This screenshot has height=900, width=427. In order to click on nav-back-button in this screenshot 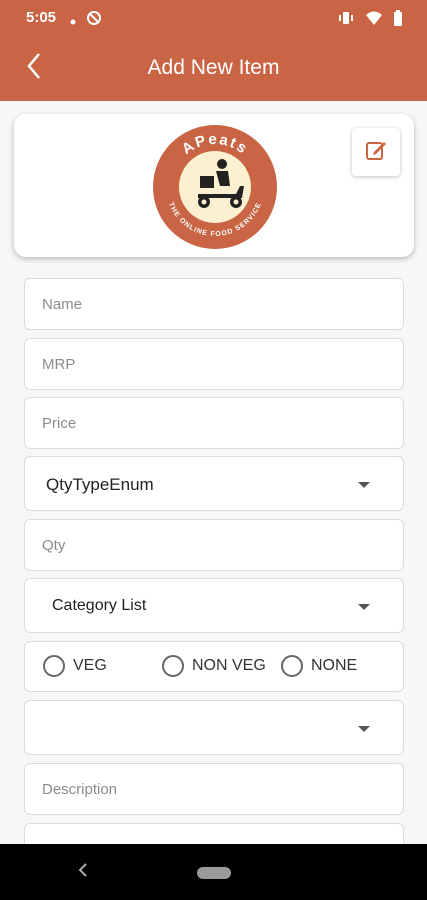, I will do `click(83, 872)`.